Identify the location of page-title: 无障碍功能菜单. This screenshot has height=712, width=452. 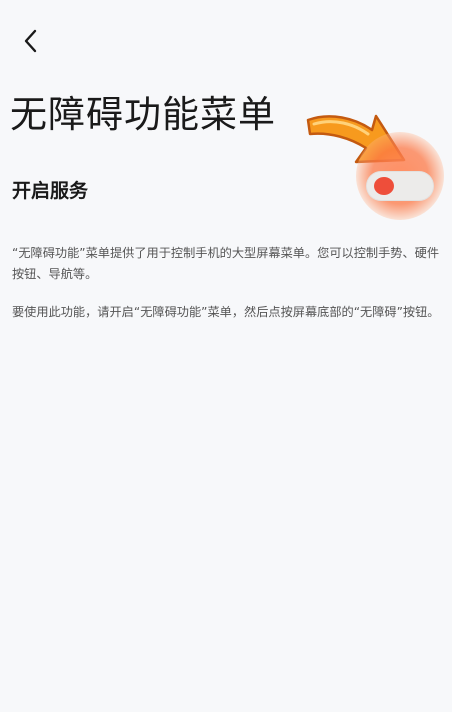
(143, 114).